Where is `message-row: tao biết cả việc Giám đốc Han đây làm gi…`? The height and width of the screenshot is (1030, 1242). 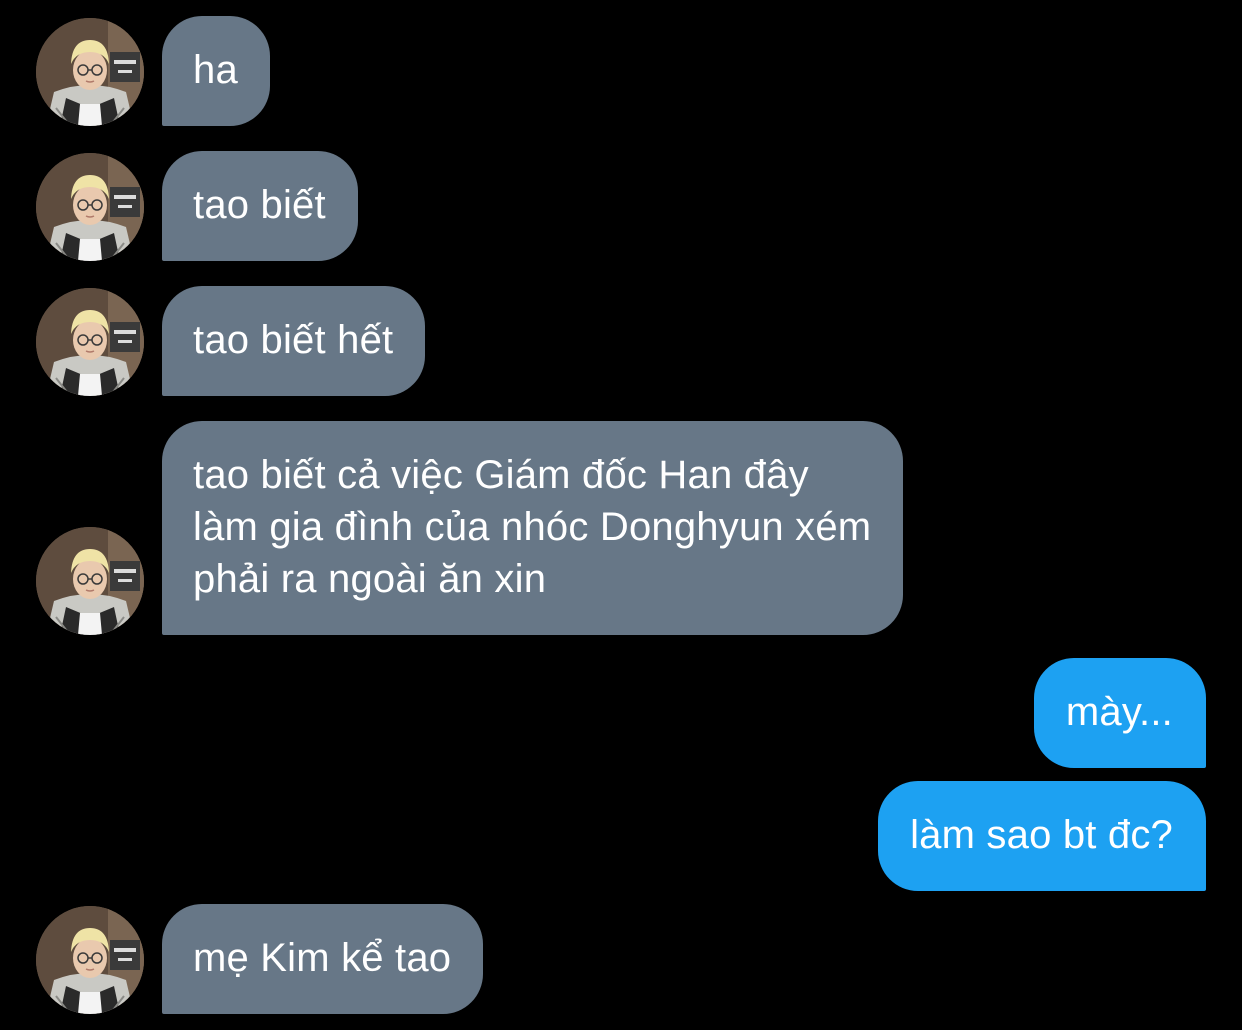
message-row: tao biết cả việc Giám đốc Han đây làm gi… is located at coordinates (470, 528).